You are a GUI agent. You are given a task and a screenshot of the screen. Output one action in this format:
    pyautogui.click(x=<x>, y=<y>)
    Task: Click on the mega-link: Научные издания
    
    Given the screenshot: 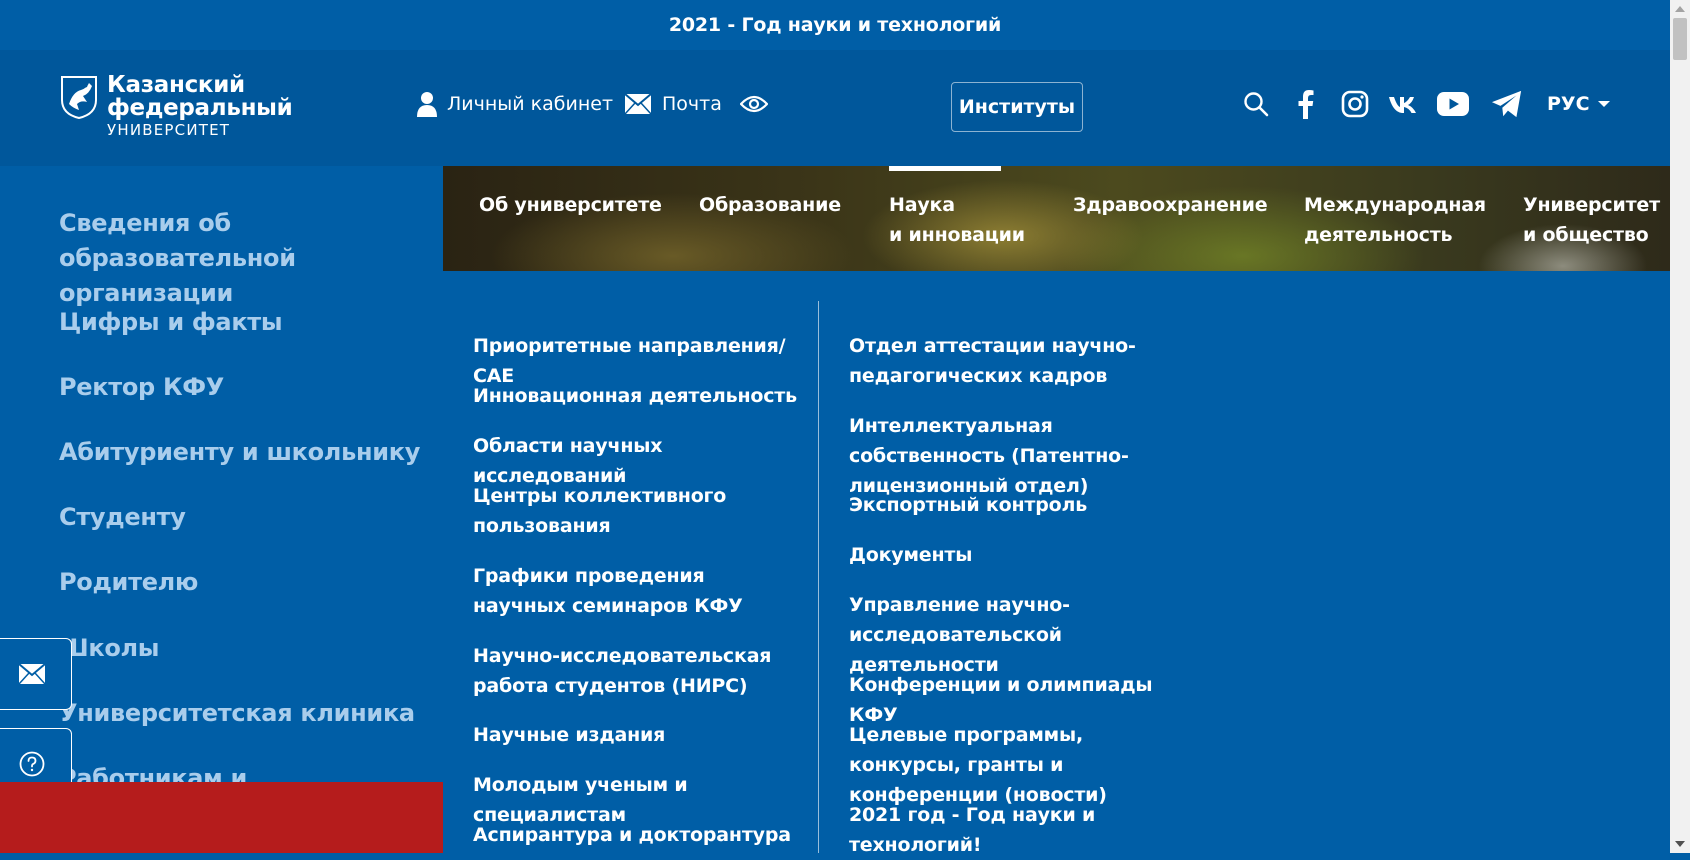 What is the action you would take?
    pyautogui.click(x=638, y=735)
    